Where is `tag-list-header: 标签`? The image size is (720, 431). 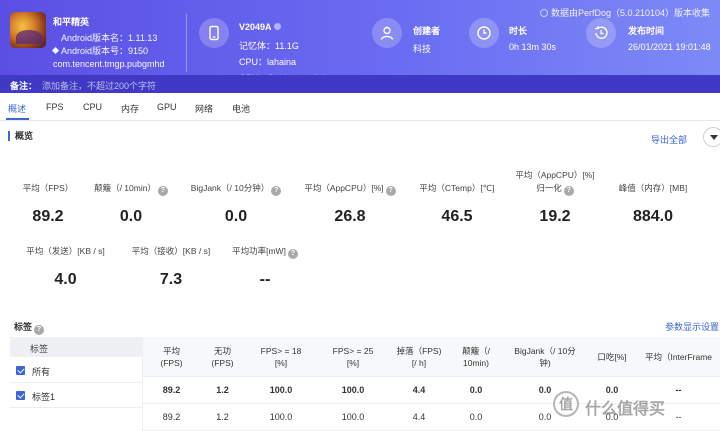
tag-list-header: 标签 is located at coordinates (76, 347).